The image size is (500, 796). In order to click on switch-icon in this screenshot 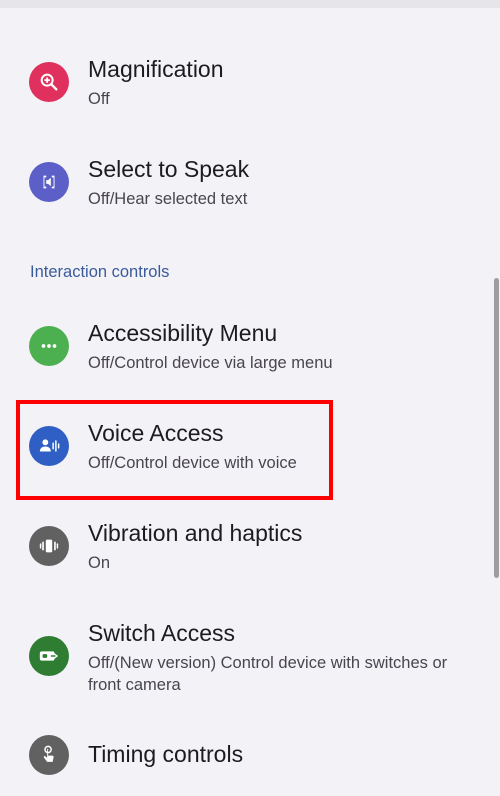, I will do `click(49, 656)`.